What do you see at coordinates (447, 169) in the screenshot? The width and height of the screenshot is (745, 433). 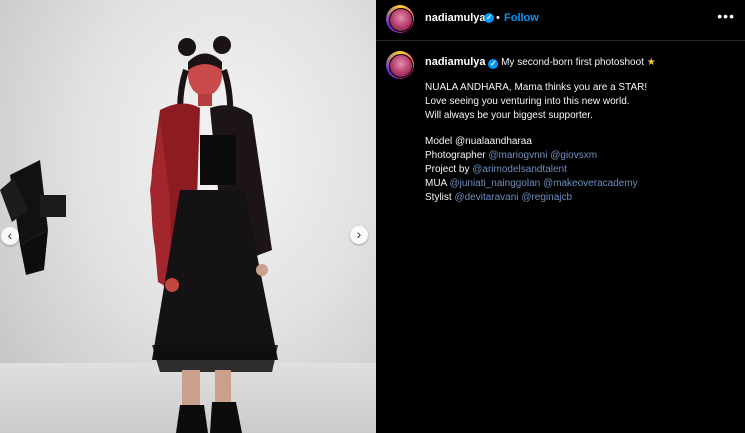 I see `credit-project-label: Project by` at bounding box center [447, 169].